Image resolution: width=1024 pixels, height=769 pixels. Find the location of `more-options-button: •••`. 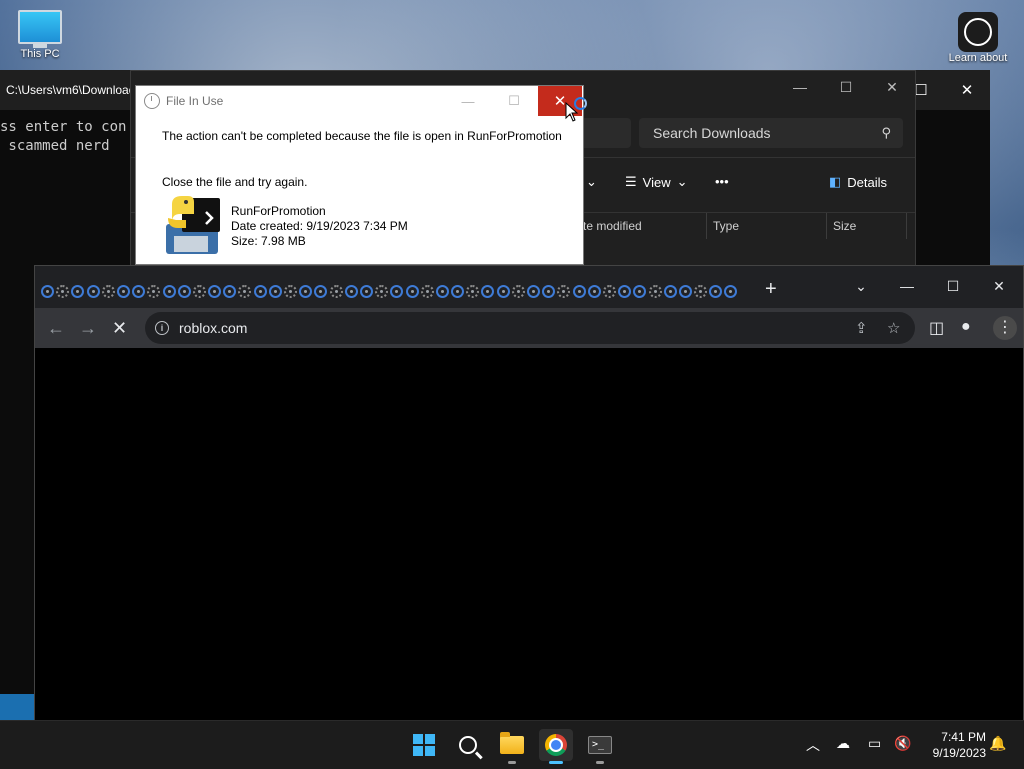

more-options-button: ••• is located at coordinates (722, 181).